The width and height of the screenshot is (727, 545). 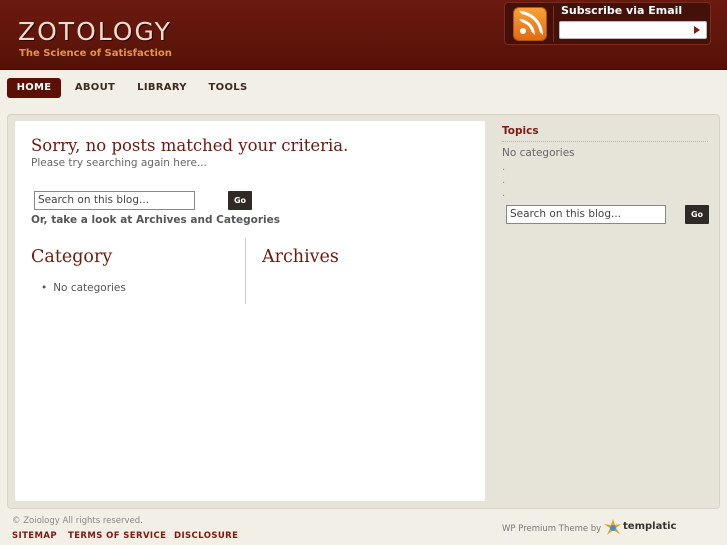 What do you see at coordinates (553, 24) in the screenshot?
I see `subscribe-divider` at bounding box center [553, 24].